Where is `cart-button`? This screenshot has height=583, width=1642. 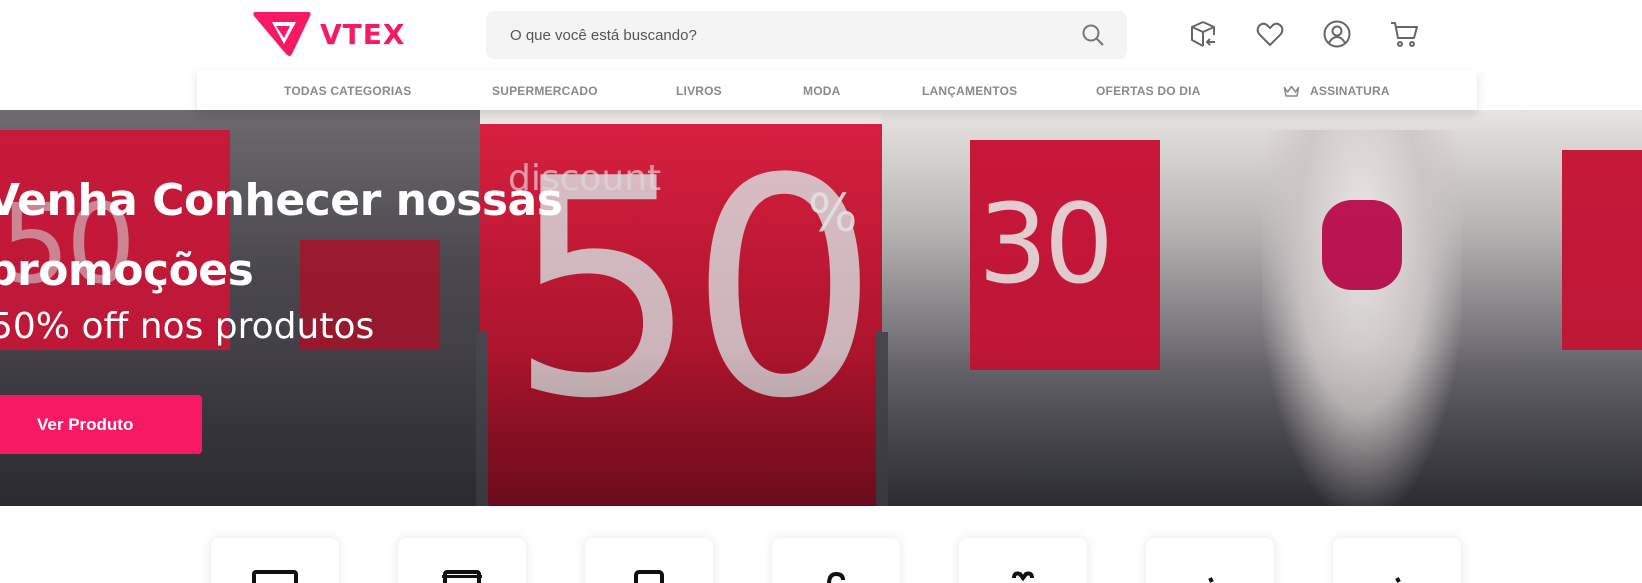
cart-button is located at coordinates (1404, 34).